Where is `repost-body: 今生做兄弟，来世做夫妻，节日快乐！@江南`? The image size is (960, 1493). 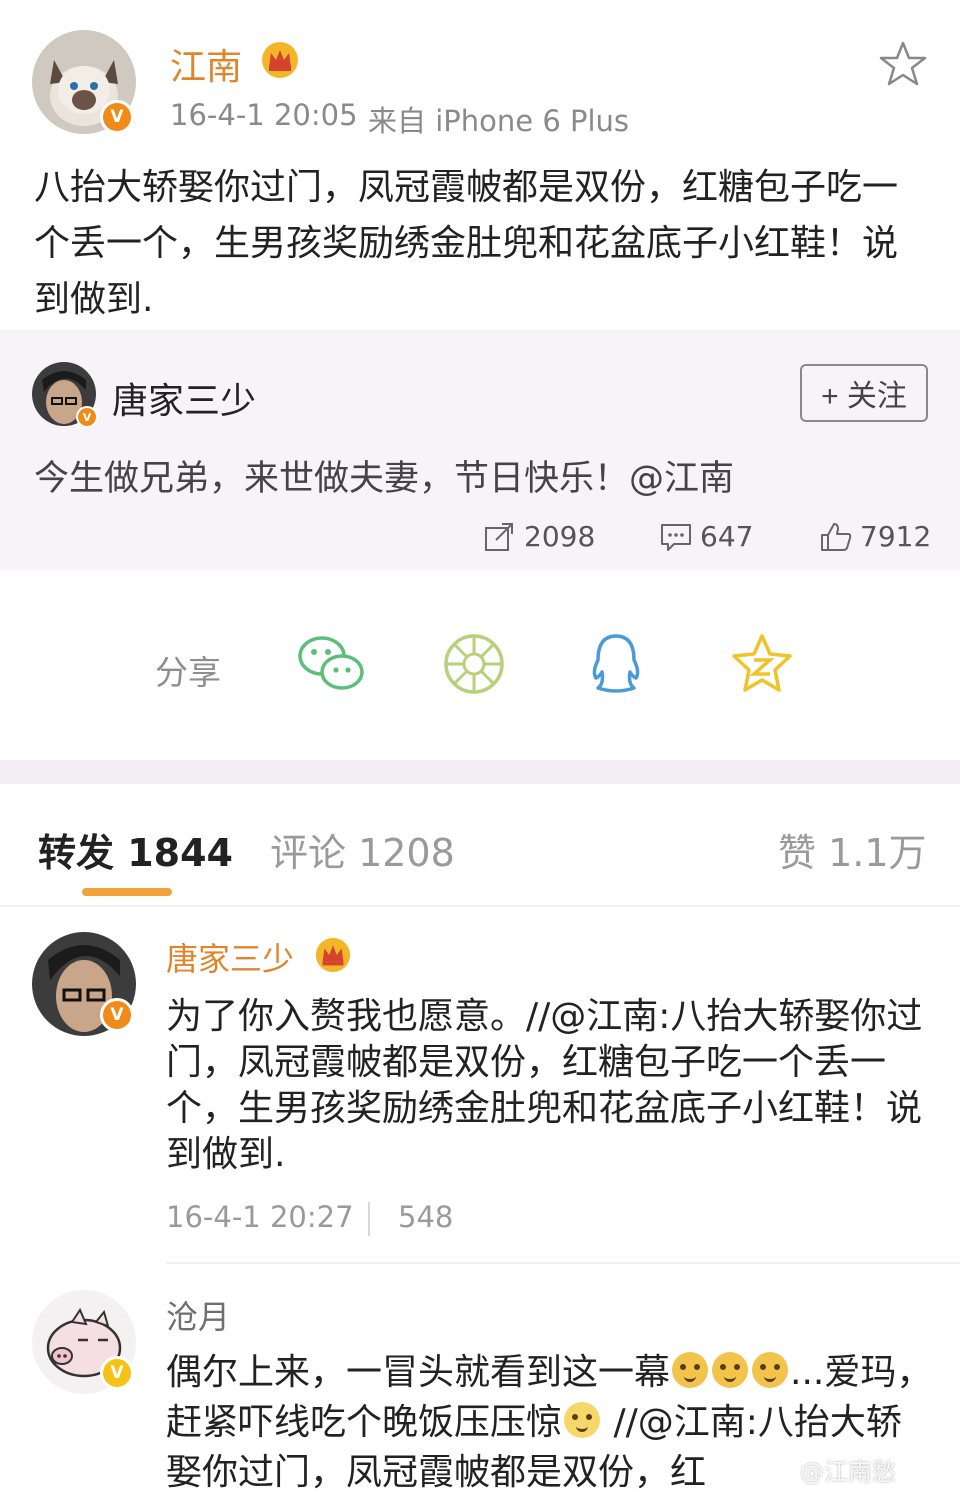
repost-body: 今生做兄弟，来世做夫妻，节日快乐！@江南 is located at coordinates (384, 479).